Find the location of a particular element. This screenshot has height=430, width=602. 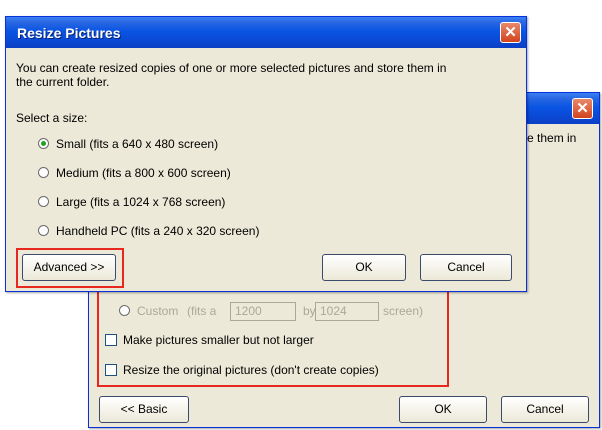

size-large-radio is located at coordinates (43, 201).